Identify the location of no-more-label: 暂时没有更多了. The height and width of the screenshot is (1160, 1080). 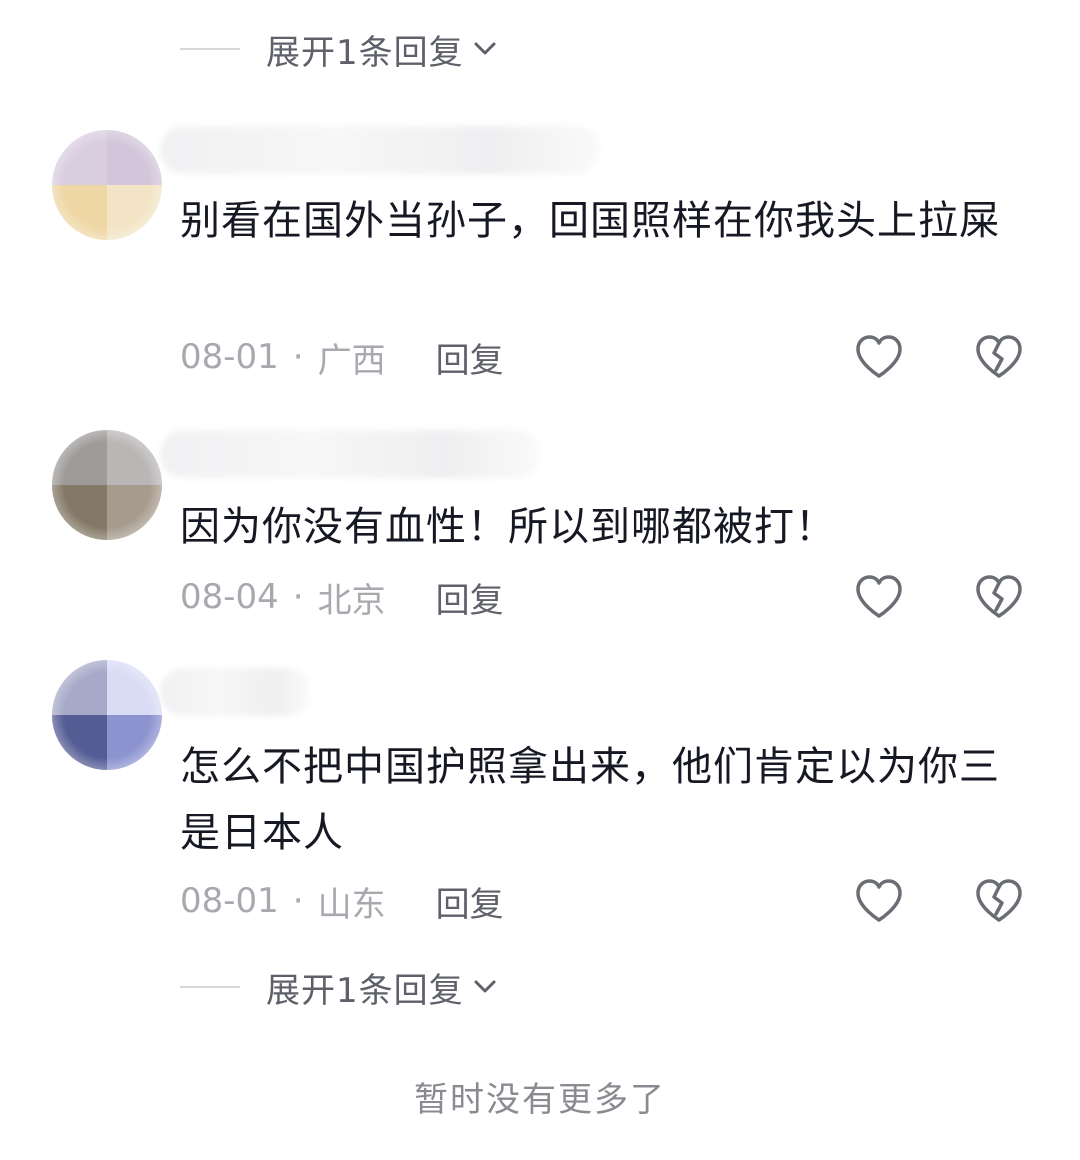
(540, 1100).